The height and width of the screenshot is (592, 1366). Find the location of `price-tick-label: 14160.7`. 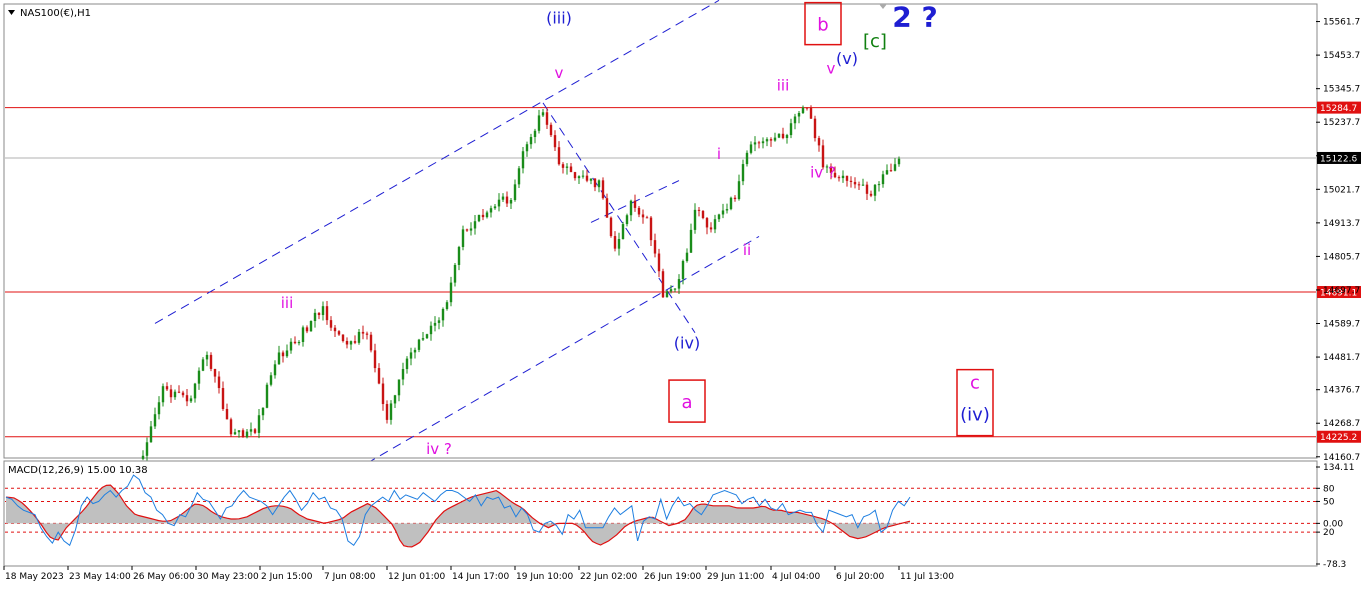

price-tick-label: 14160.7 is located at coordinates (1341, 458).